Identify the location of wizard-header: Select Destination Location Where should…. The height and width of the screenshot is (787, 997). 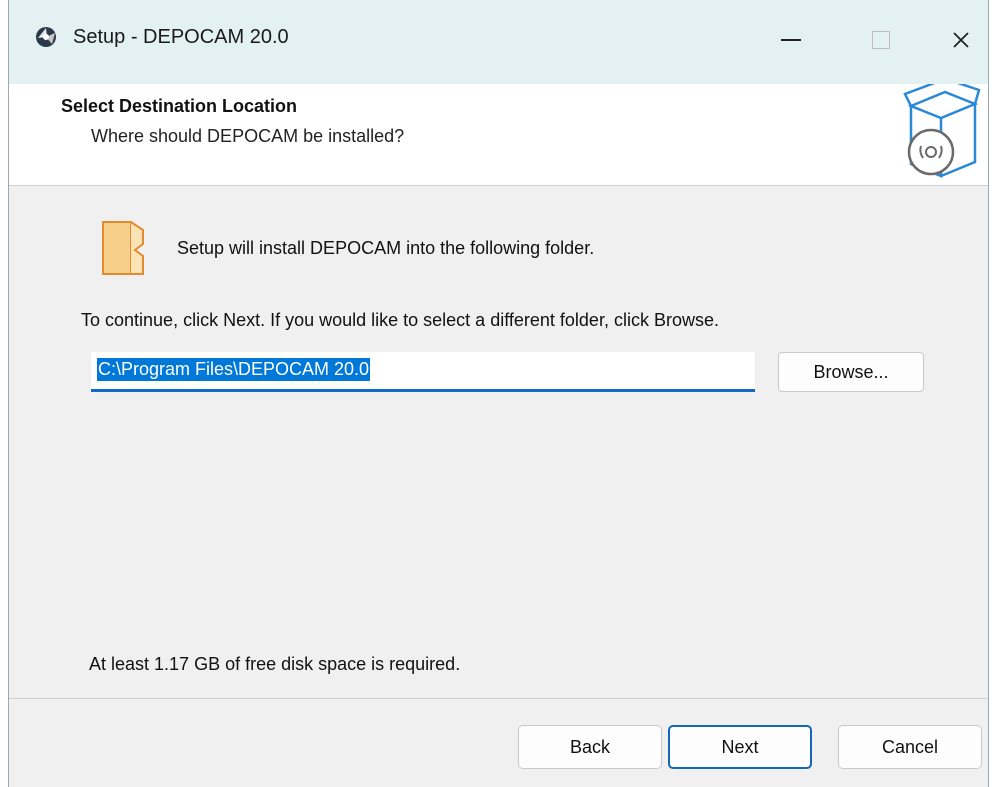
(498, 135).